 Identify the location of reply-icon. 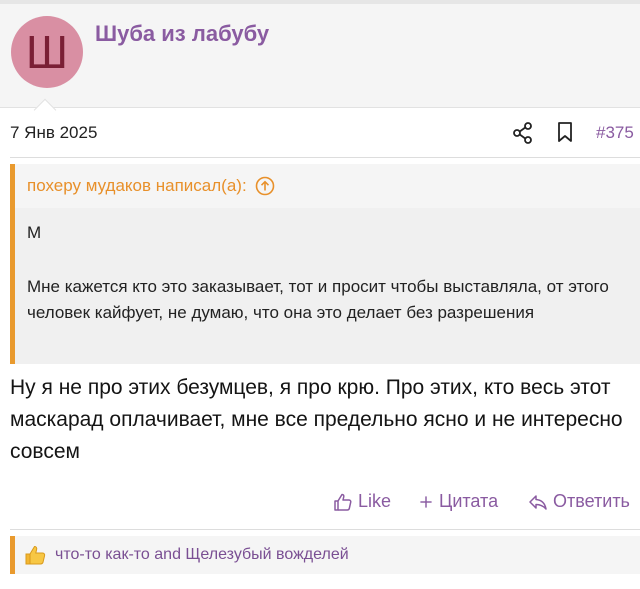
(538, 502).